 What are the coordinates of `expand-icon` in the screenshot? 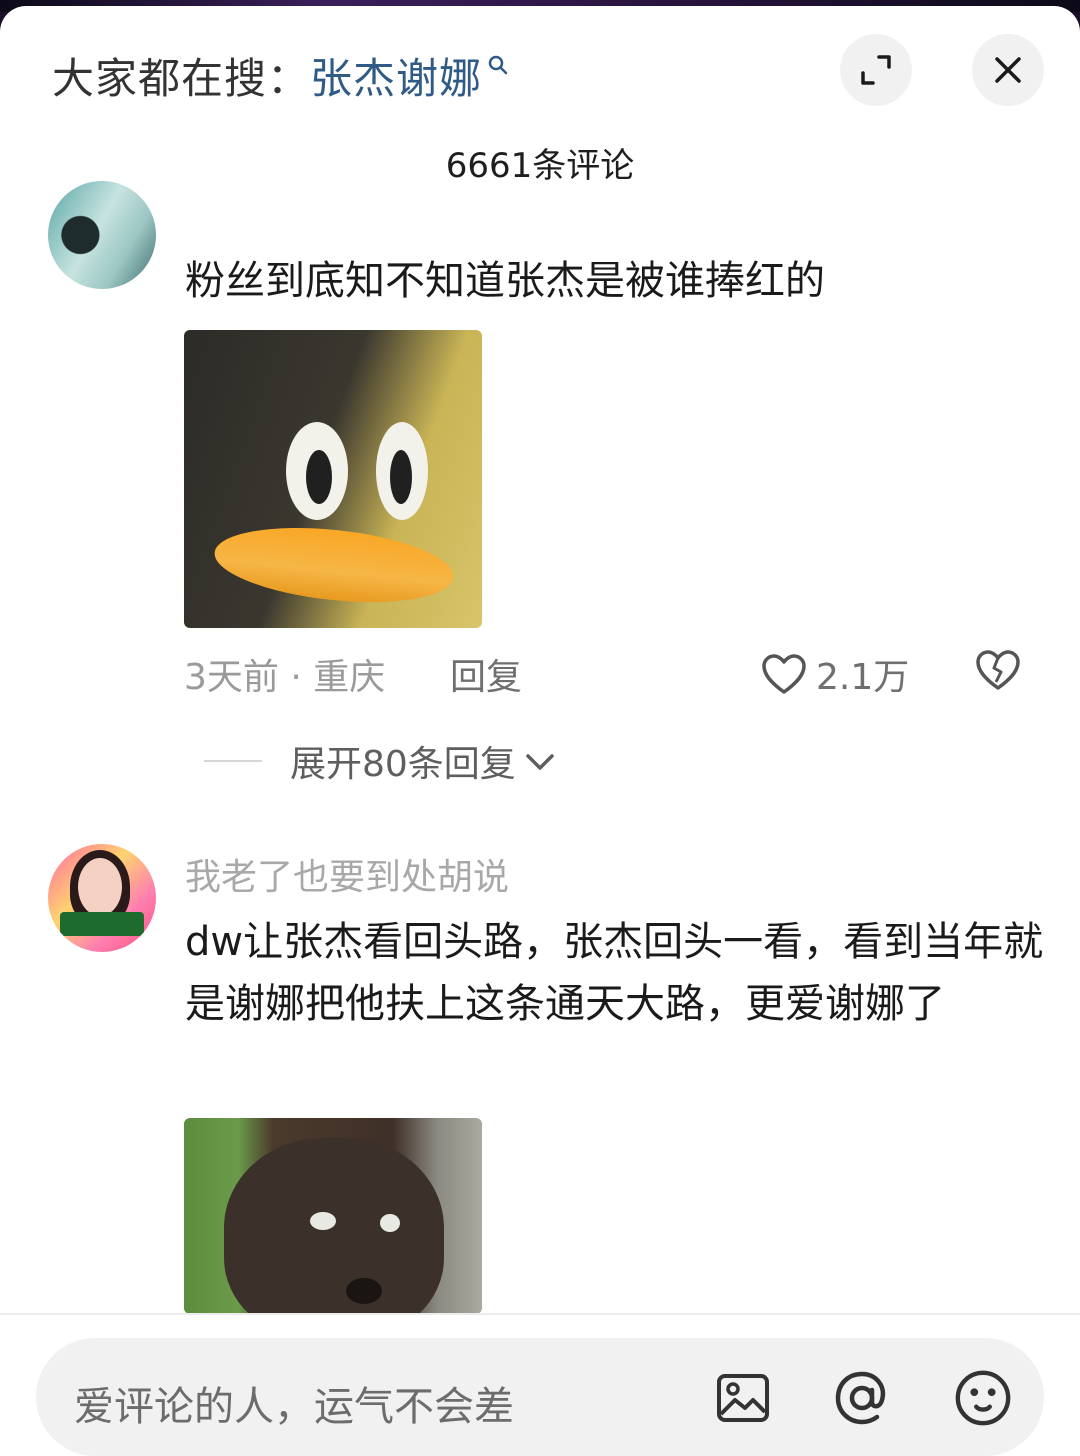 It's located at (876, 70).